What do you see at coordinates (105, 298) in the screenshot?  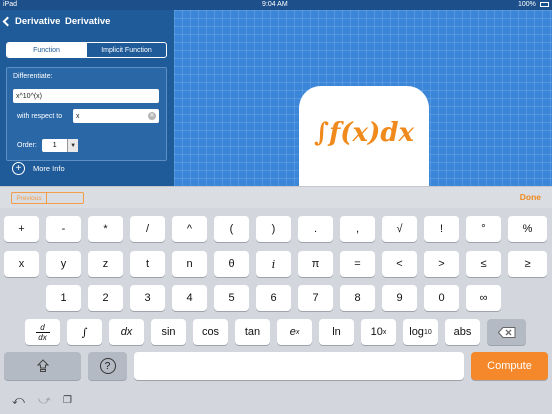 I see `key-2: 2` at bounding box center [105, 298].